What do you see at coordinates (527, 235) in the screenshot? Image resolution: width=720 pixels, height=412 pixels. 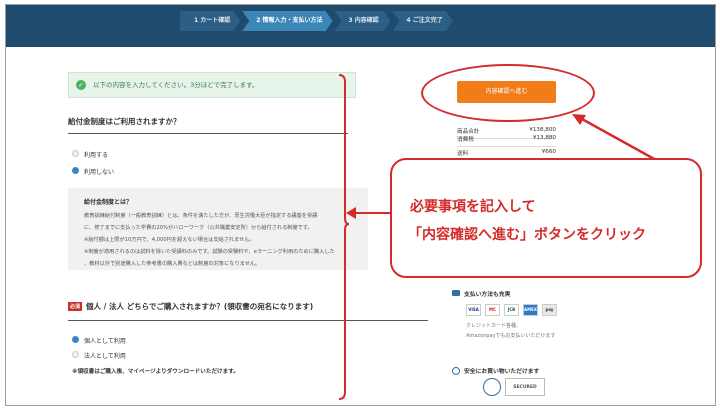 I see `callout-line-2: 「内容確認へ進む」ボタンをクリック` at bounding box center [527, 235].